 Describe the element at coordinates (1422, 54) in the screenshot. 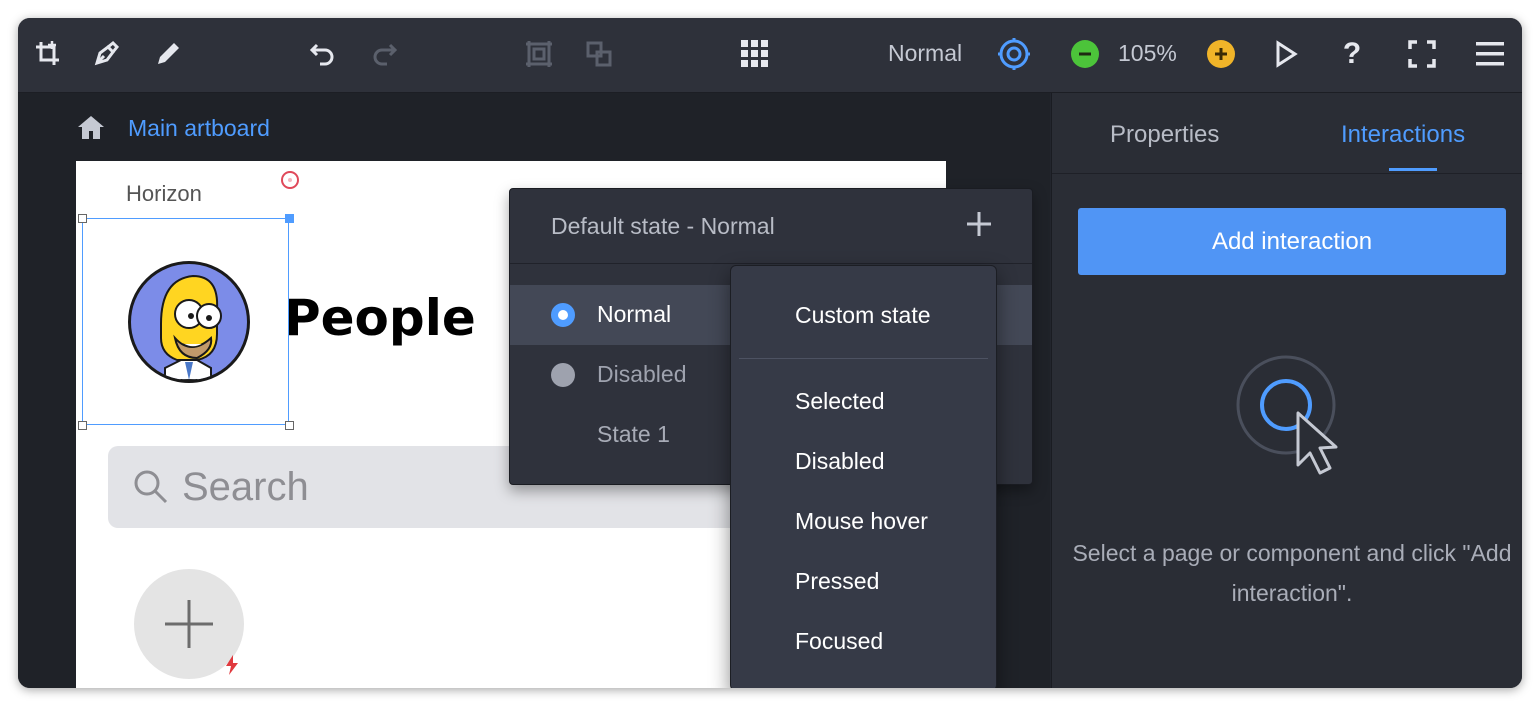

I see `fullscreen-icon` at that location.